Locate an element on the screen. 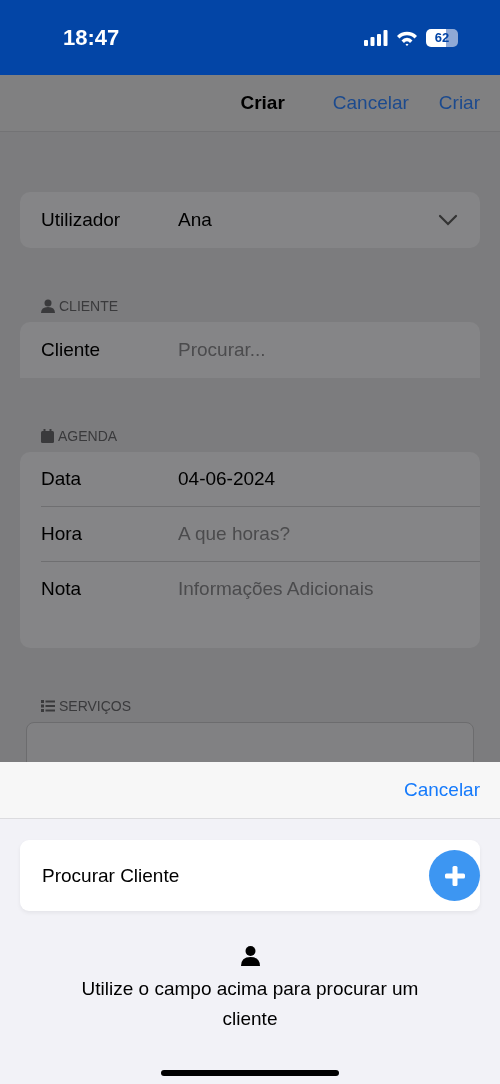 This screenshot has height=1084, width=500. list-icon is located at coordinates (48, 706).